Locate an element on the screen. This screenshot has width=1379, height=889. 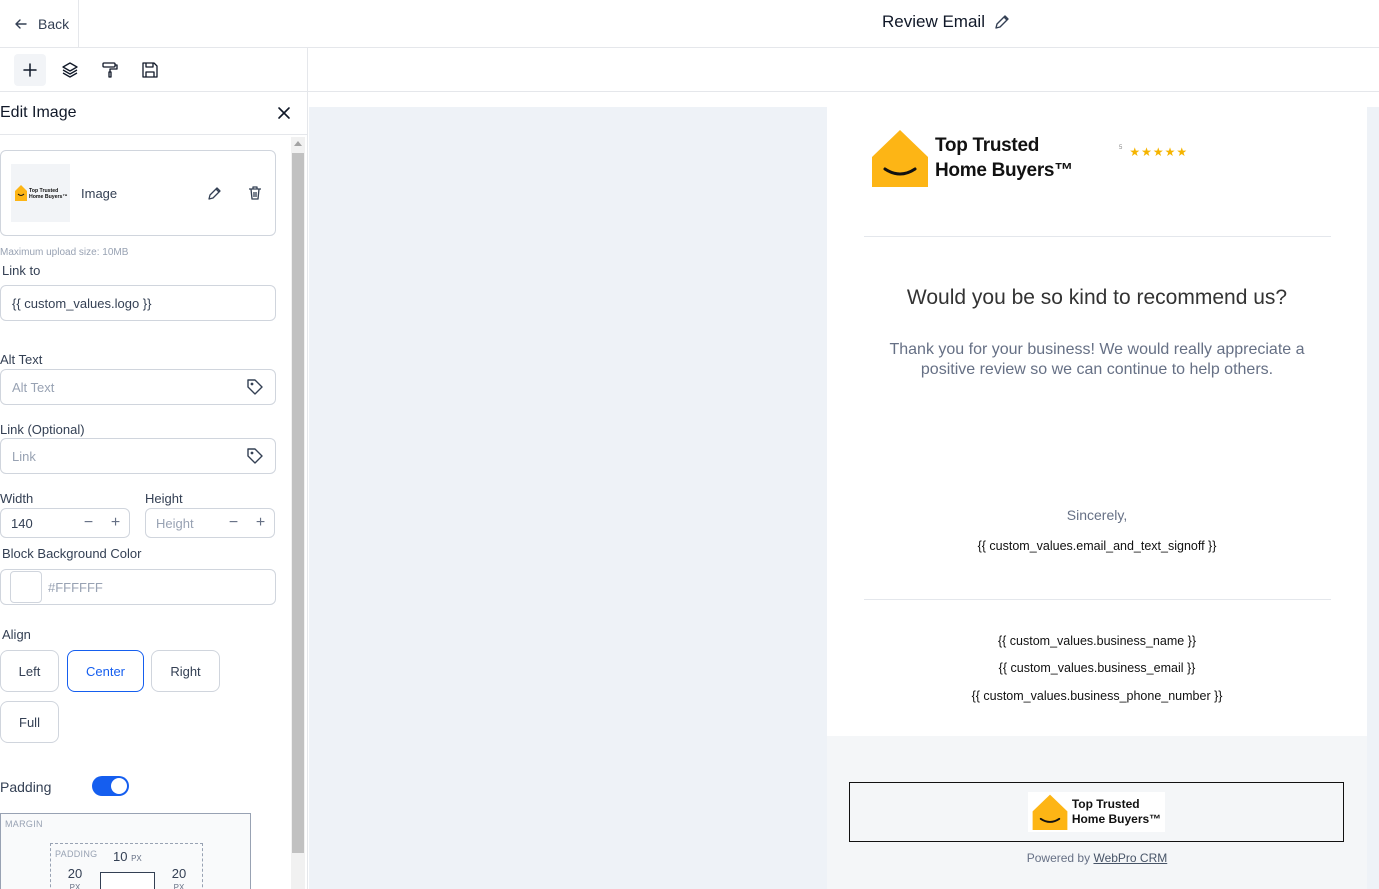
layers-button is located at coordinates (70, 70).